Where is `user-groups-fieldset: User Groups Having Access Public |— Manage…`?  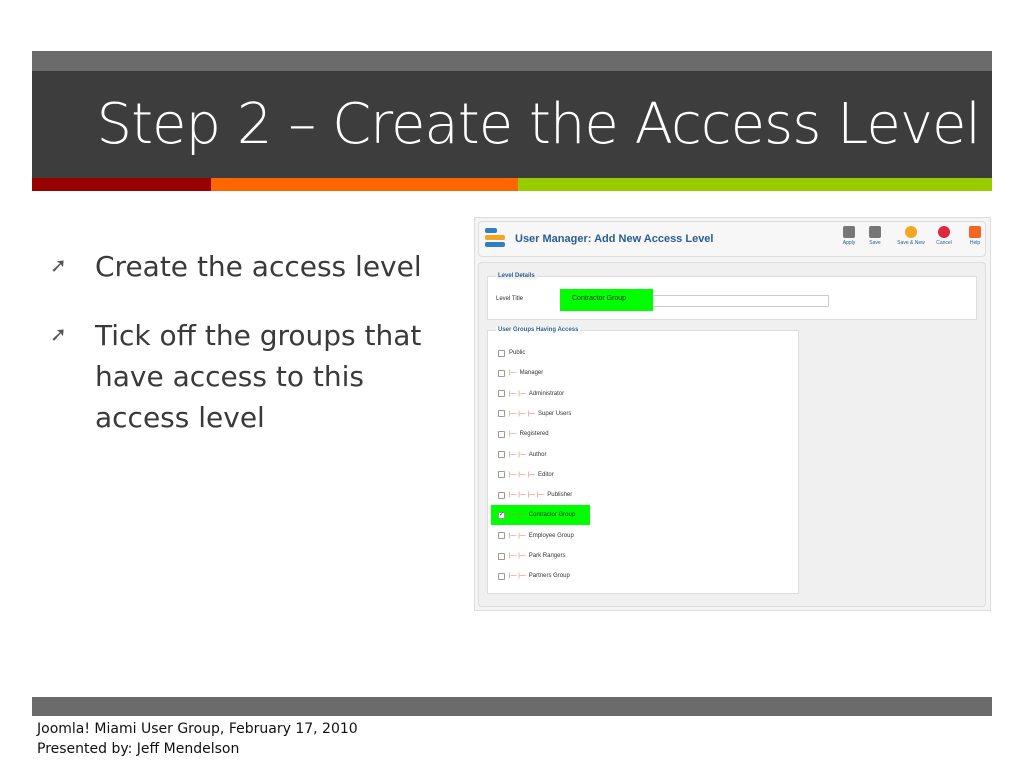 user-groups-fieldset: User Groups Having Access Public |— Manage… is located at coordinates (643, 460).